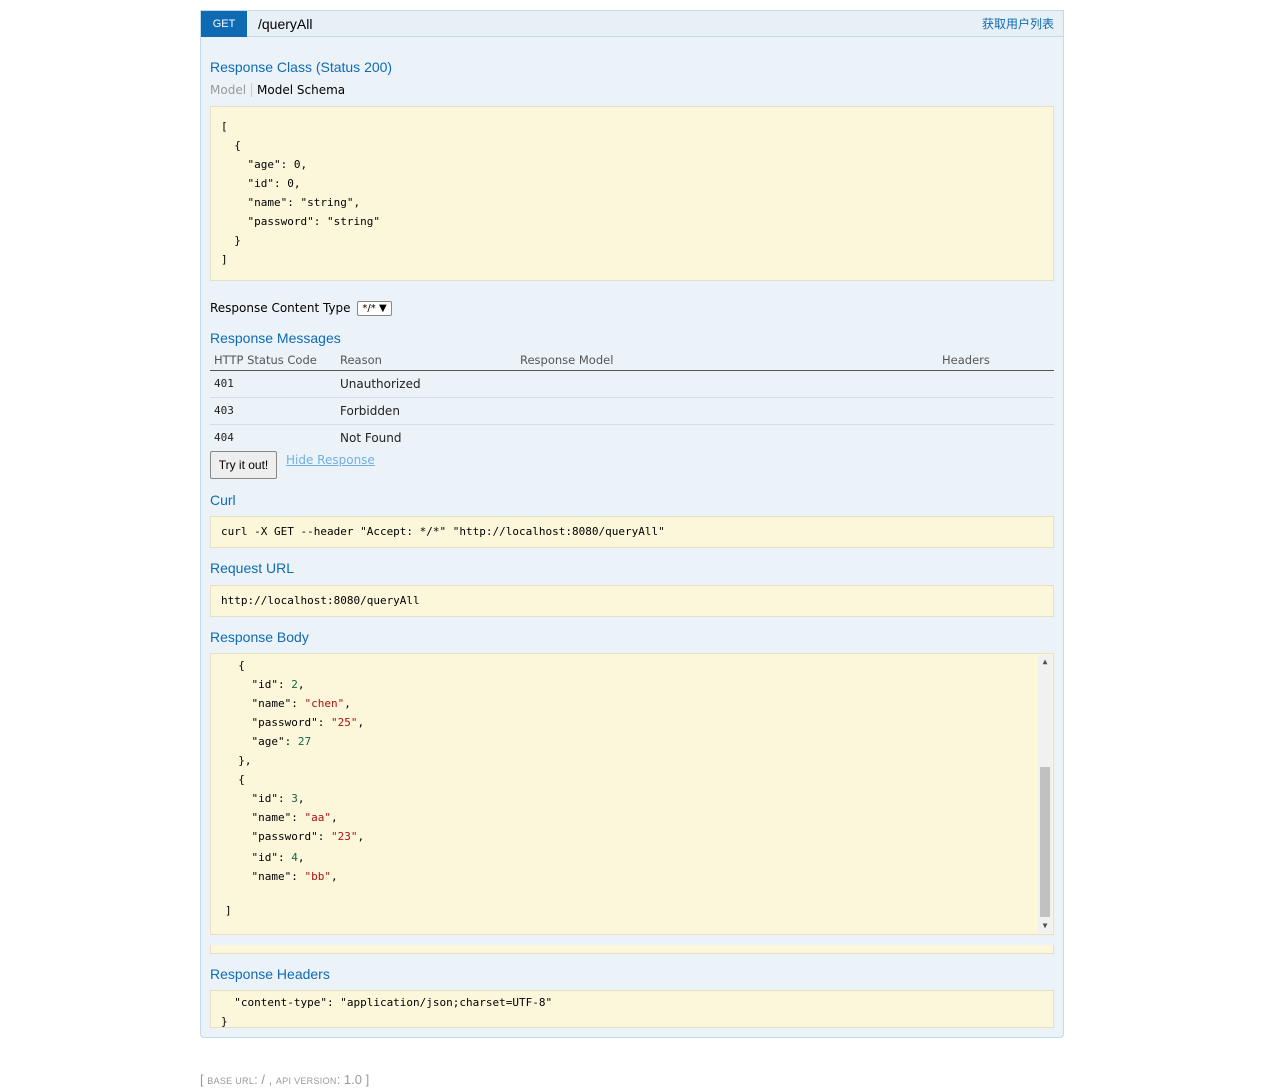  Describe the element at coordinates (1045, 842) in the screenshot. I see `scrollbar-thumb` at that location.